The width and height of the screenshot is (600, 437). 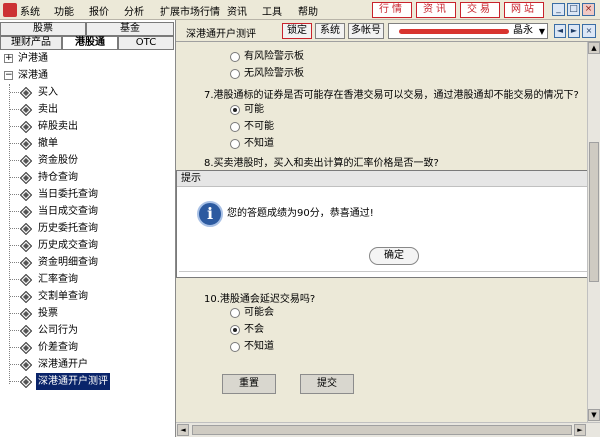 I want to click on menu-function: 功能, so click(x=64, y=10).